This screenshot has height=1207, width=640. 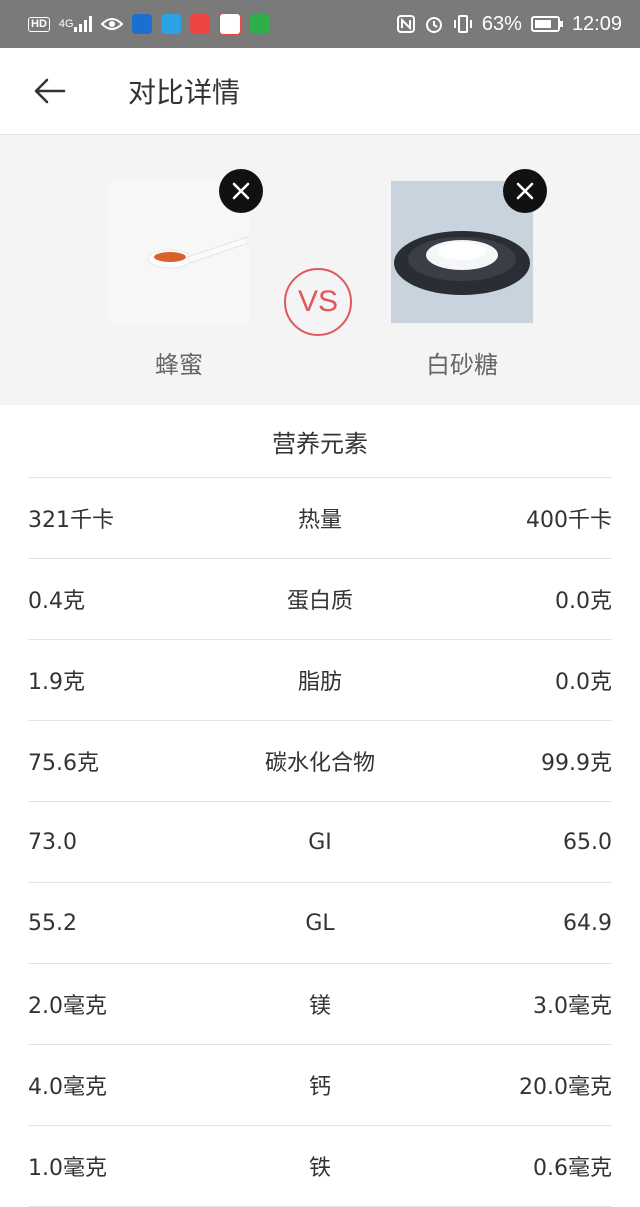 What do you see at coordinates (320, 441) in the screenshot?
I see `nutrition-title: 营养元素` at bounding box center [320, 441].